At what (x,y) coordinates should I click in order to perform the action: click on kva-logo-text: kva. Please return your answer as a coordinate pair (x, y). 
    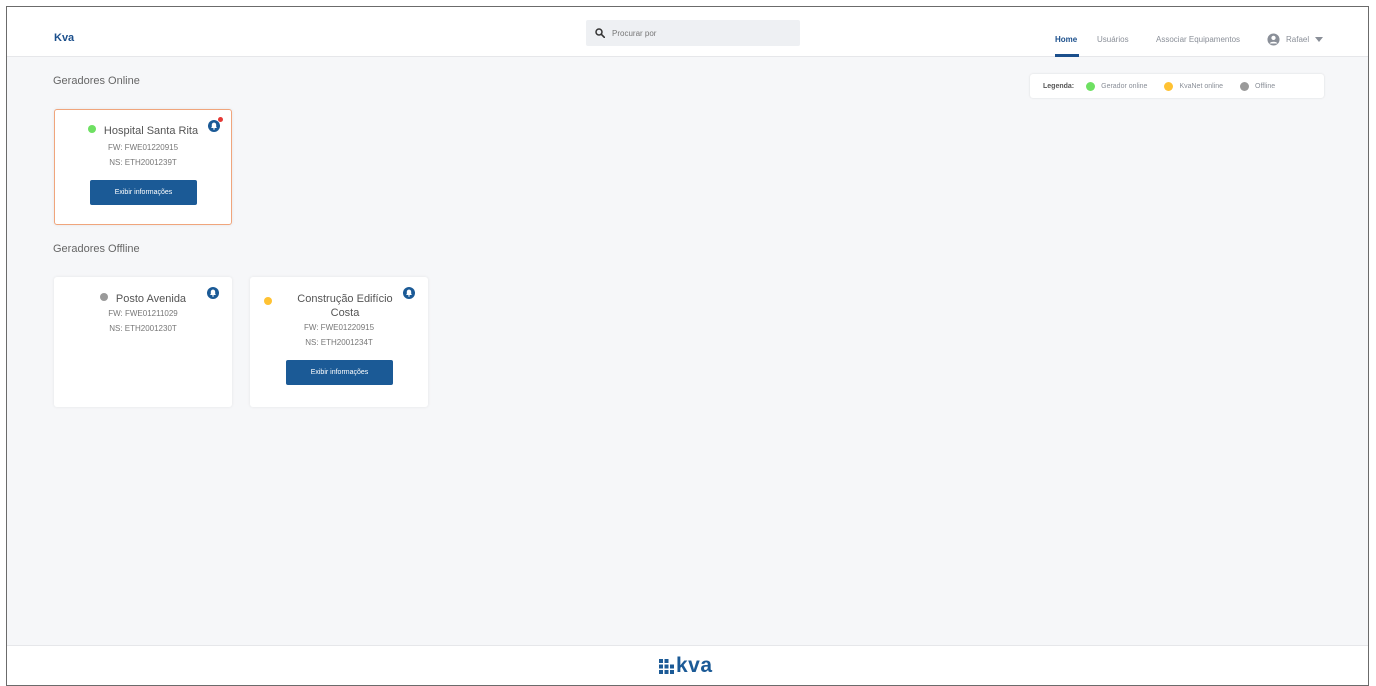
    Looking at the image, I should click on (694, 665).